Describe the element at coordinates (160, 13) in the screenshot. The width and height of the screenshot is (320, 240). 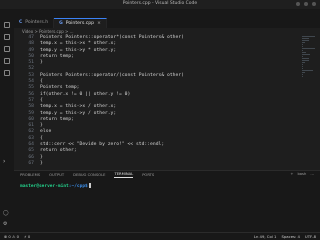
I see `menu-bar` at that location.